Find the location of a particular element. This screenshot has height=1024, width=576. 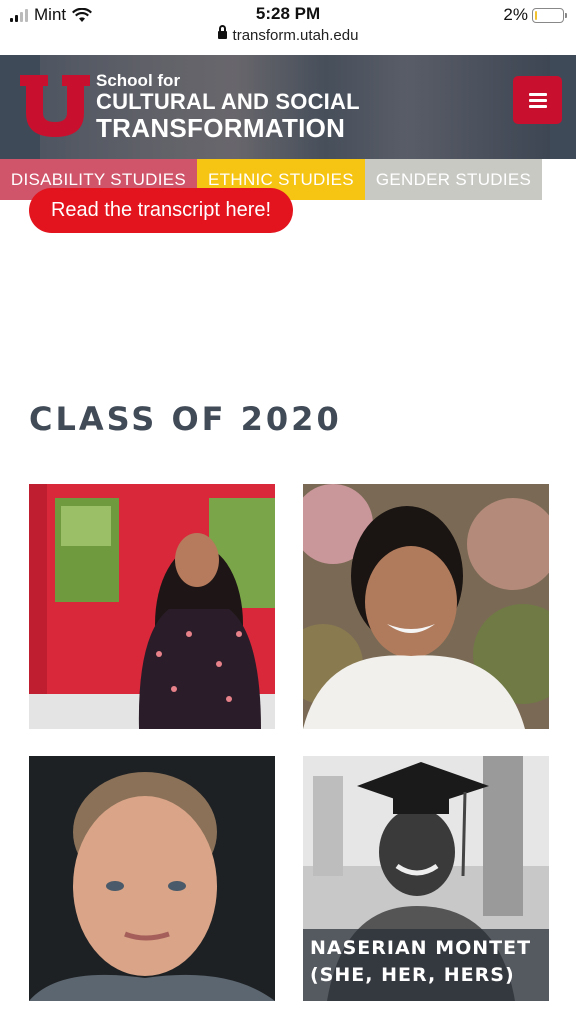

menu-button is located at coordinates (537, 100).